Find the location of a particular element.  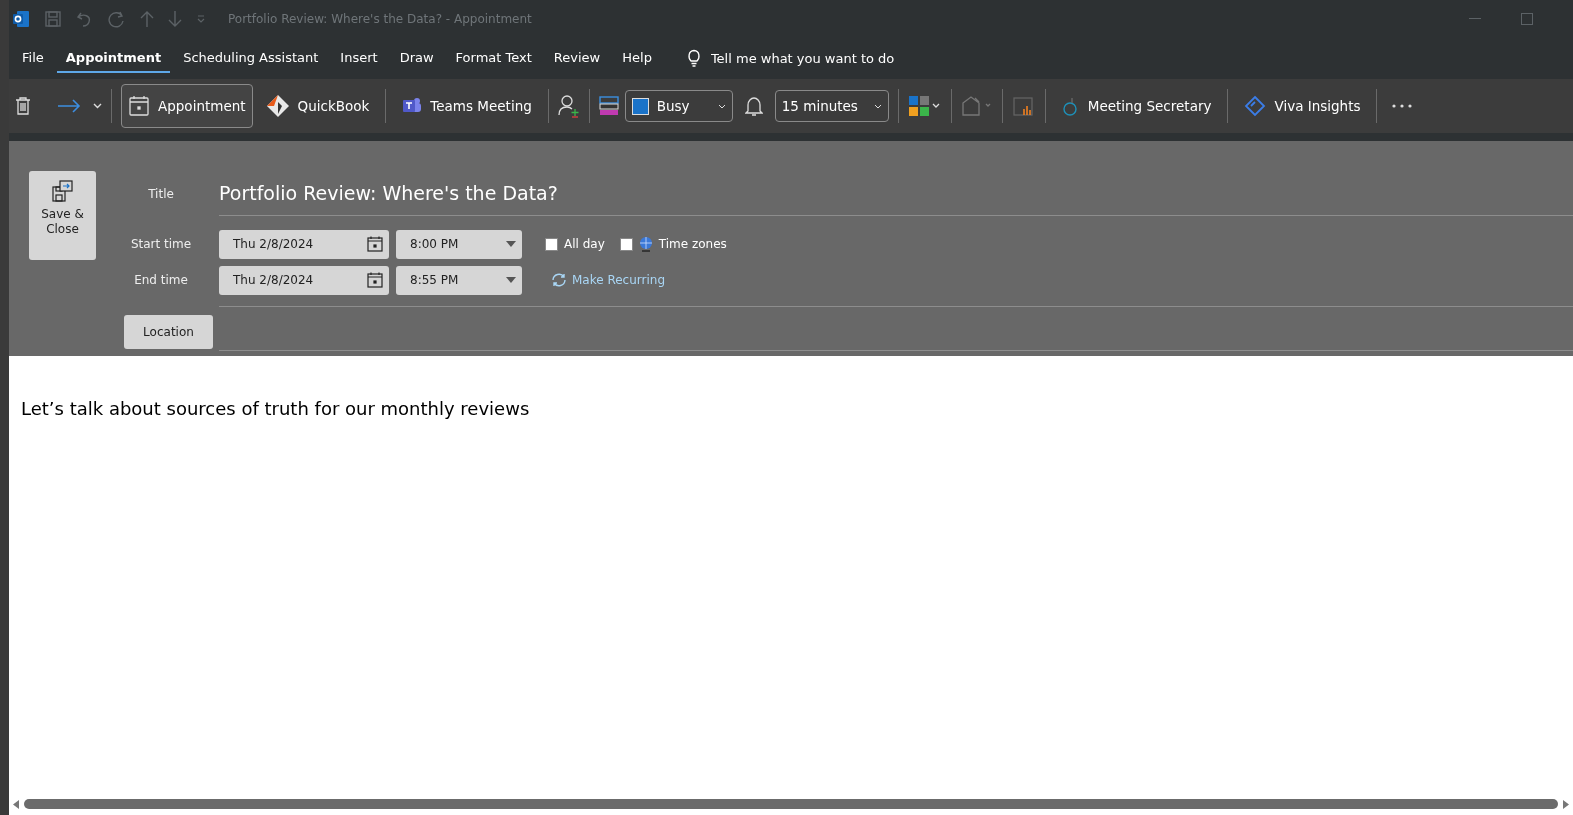

field-label: Title is located at coordinates (161, 193).